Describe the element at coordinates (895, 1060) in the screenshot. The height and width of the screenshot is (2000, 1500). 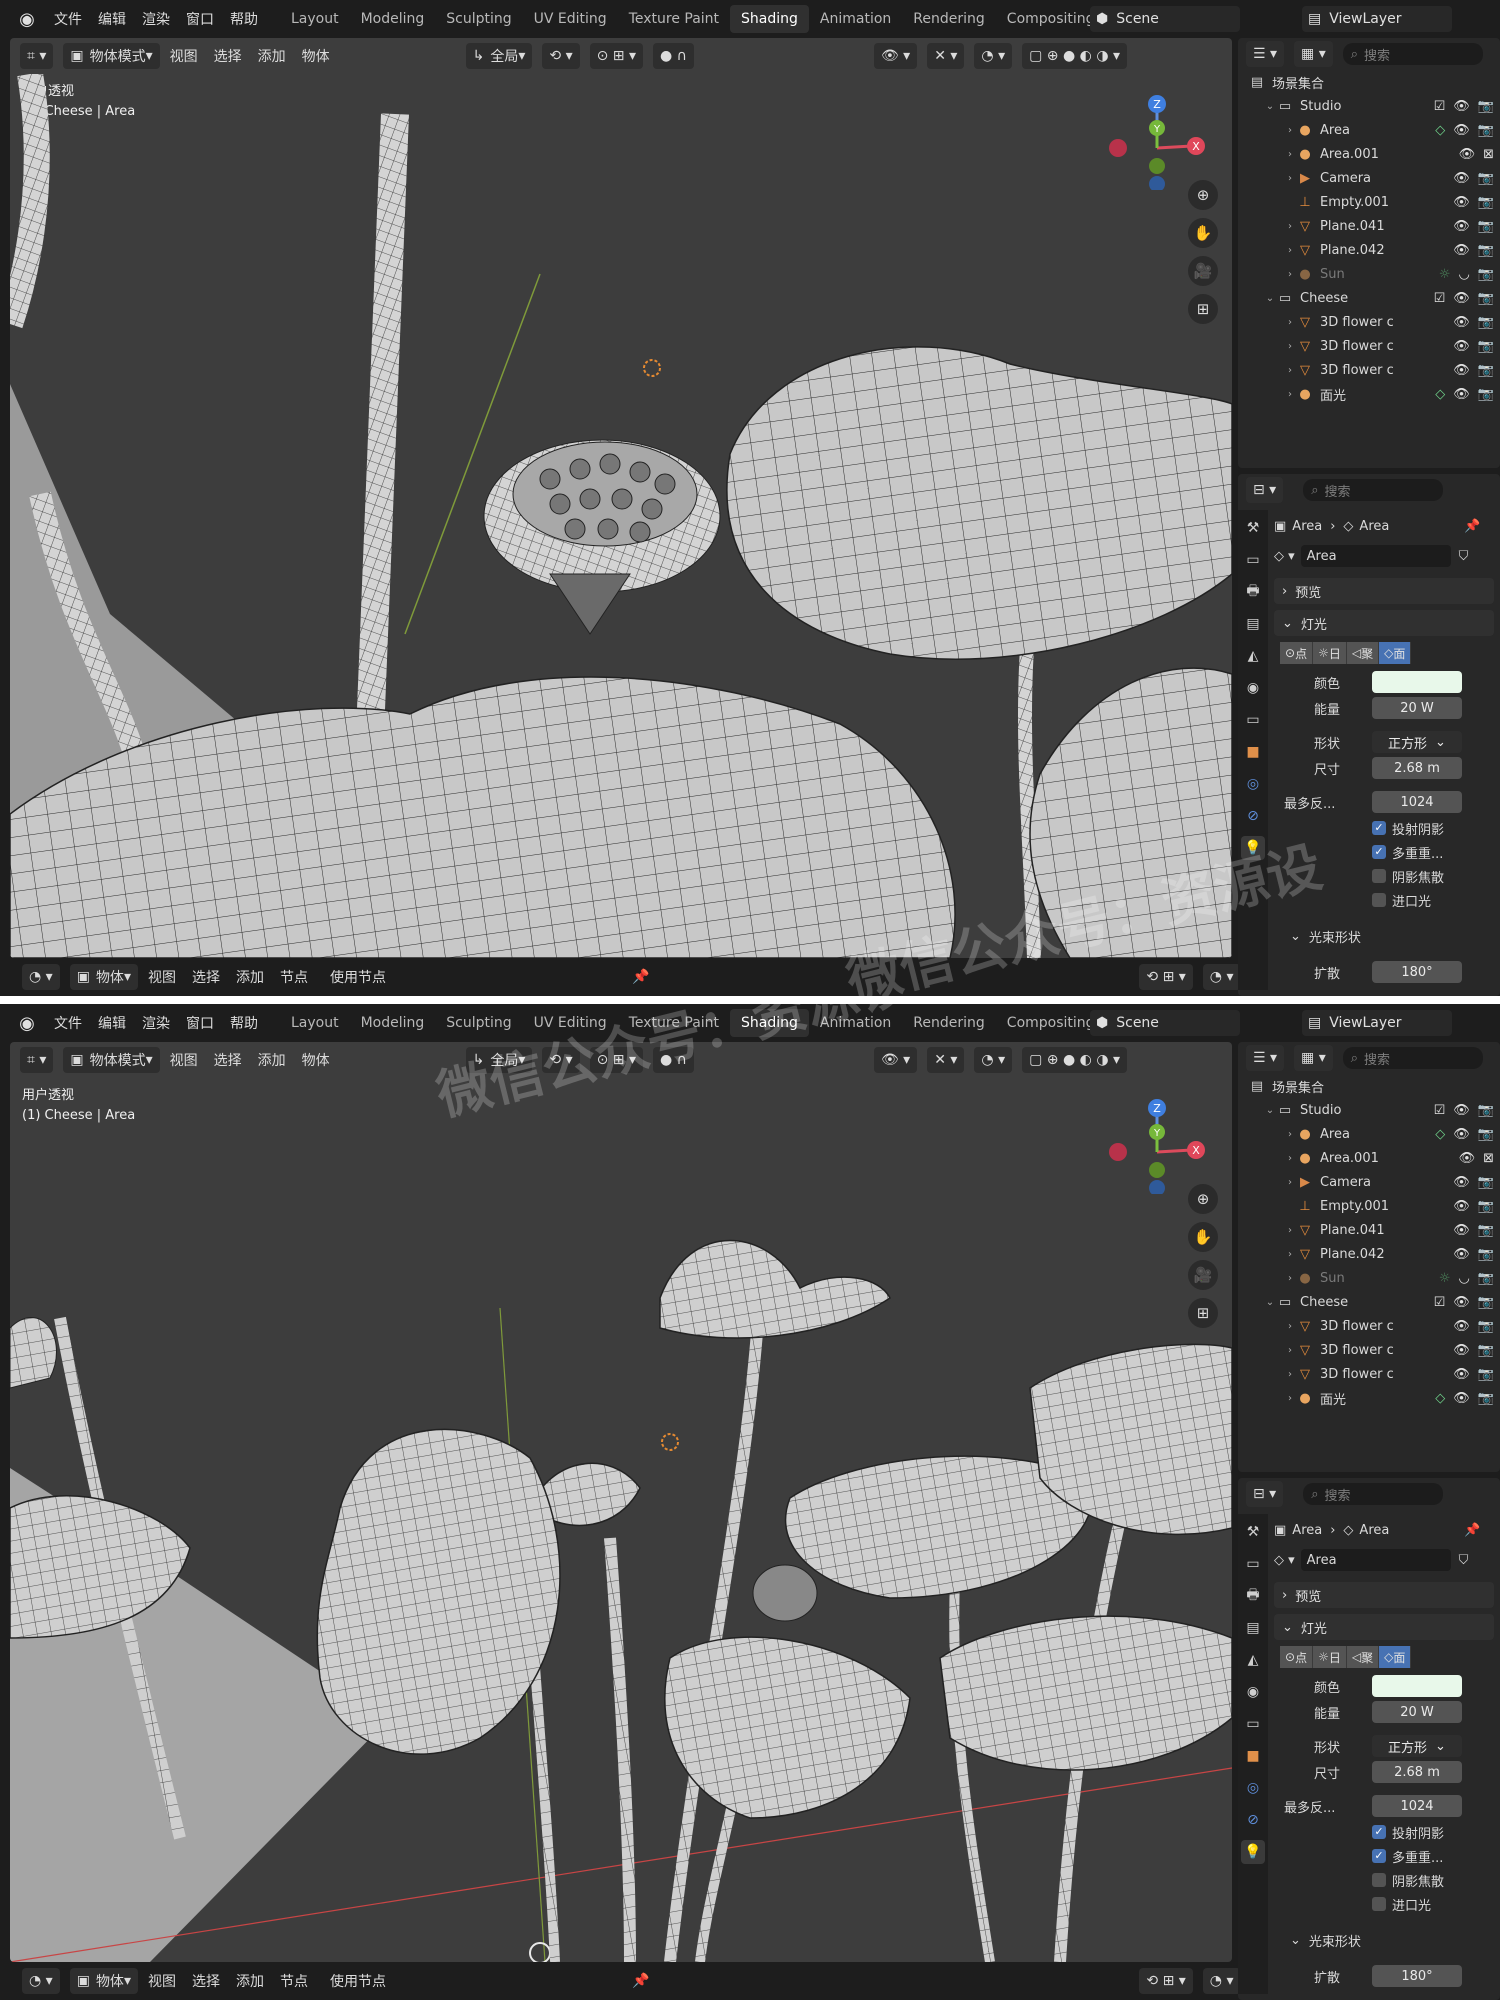
I see `visibility-button: 👁 ▾` at that location.